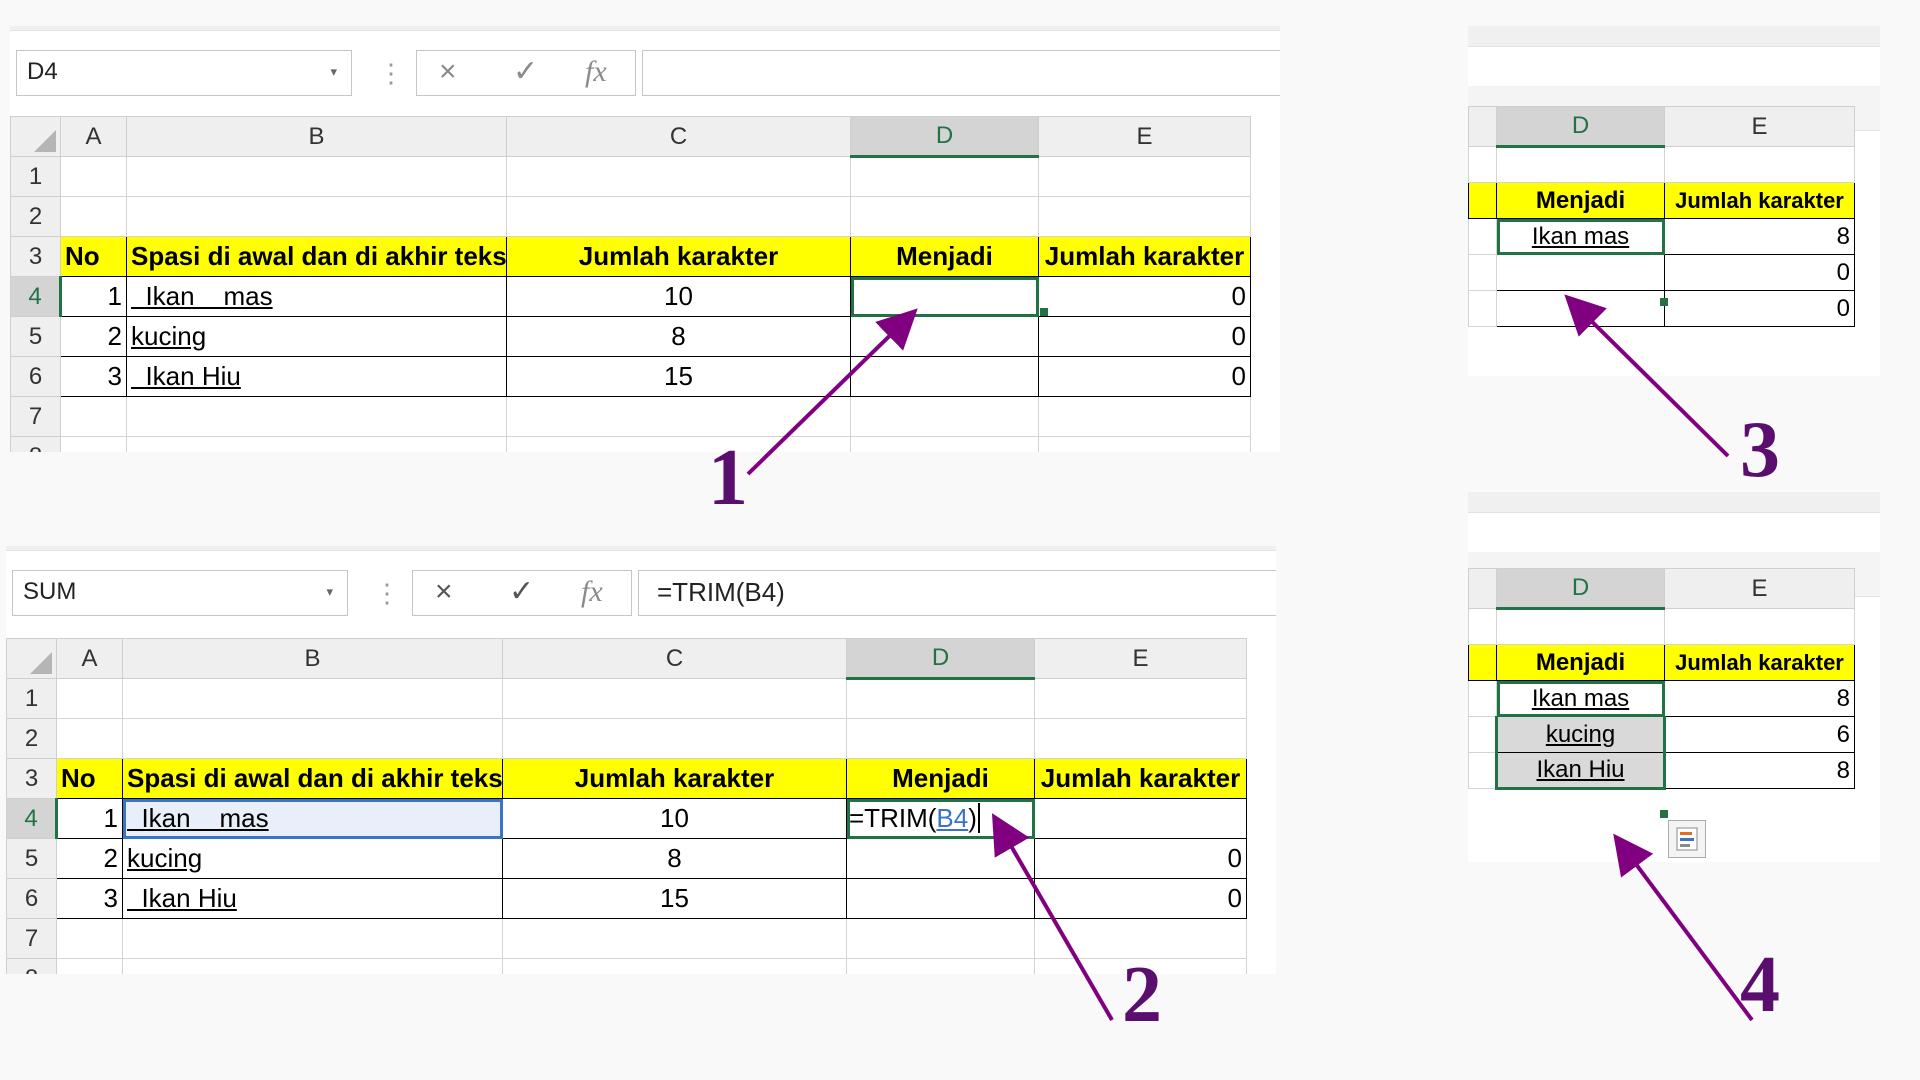 Image resolution: width=1920 pixels, height=1080 pixels. What do you see at coordinates (728, 478) in the screenshot?
I see `step-label-1: 1` at bounding box center [728, 478].